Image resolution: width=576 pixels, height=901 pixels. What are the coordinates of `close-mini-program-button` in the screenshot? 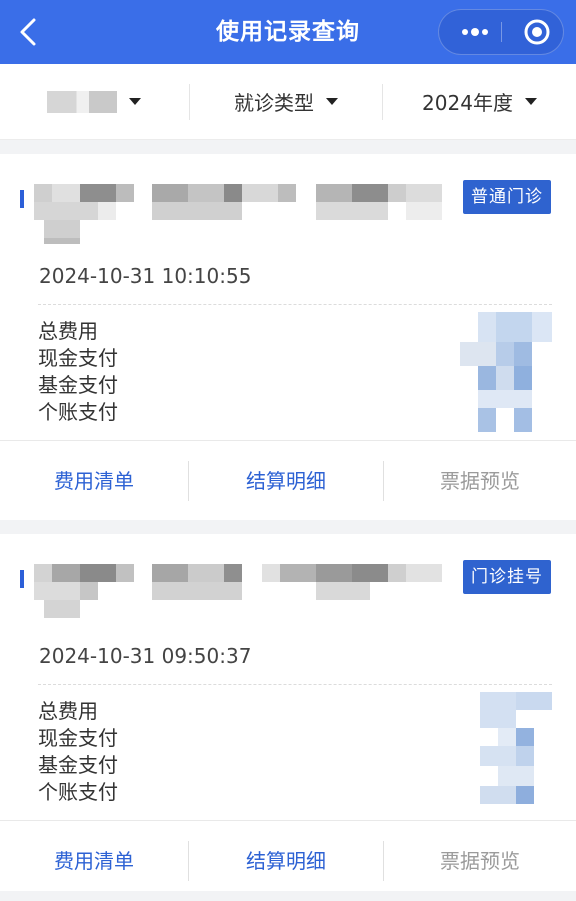 It's located at (537, 32).